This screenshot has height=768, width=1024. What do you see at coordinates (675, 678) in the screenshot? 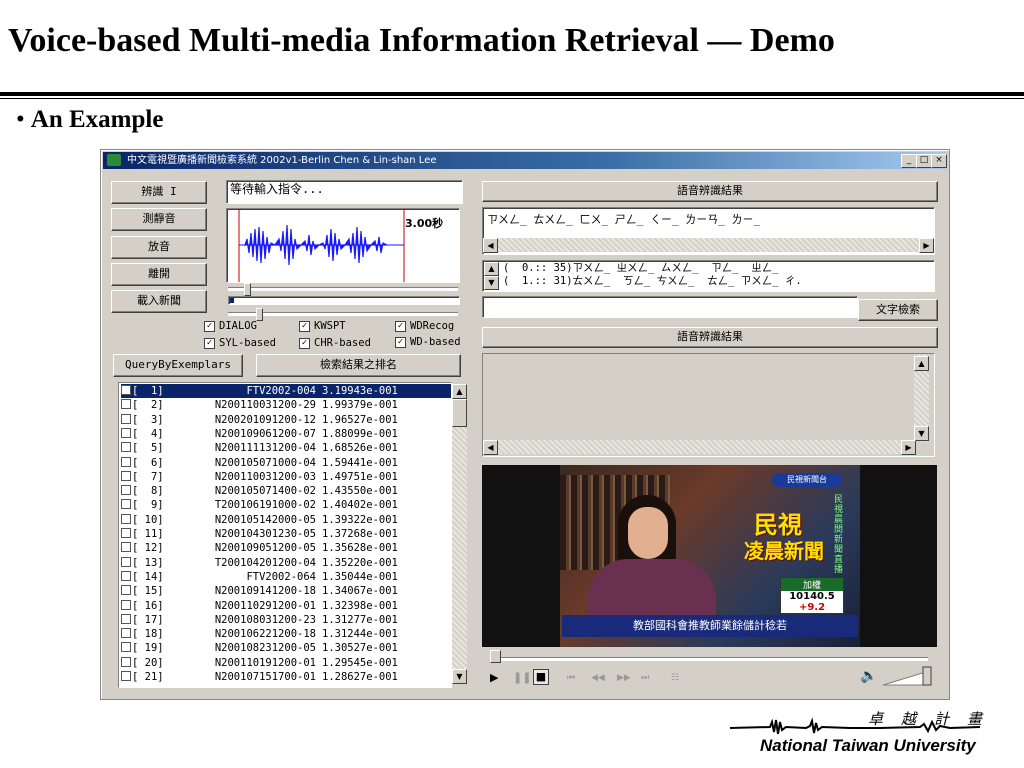
I see `playlist-icon: ☷` at bounding box center [675, 678].